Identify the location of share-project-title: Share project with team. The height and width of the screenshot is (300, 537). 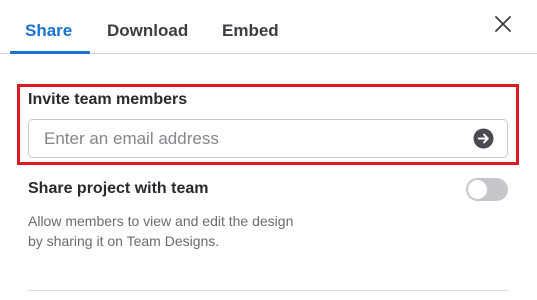
(118, 188).